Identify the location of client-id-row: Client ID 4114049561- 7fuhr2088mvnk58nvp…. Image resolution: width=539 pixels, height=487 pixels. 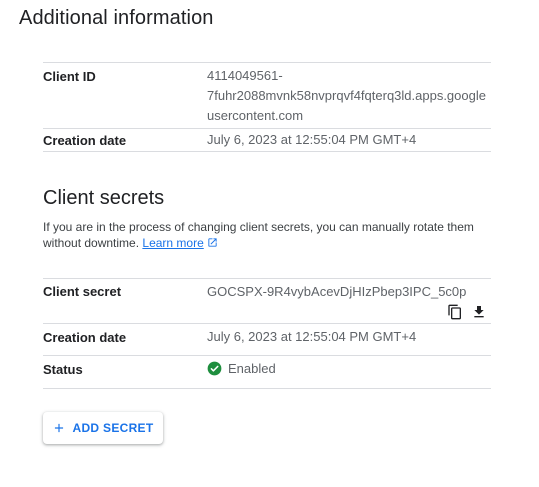
(267, 95).